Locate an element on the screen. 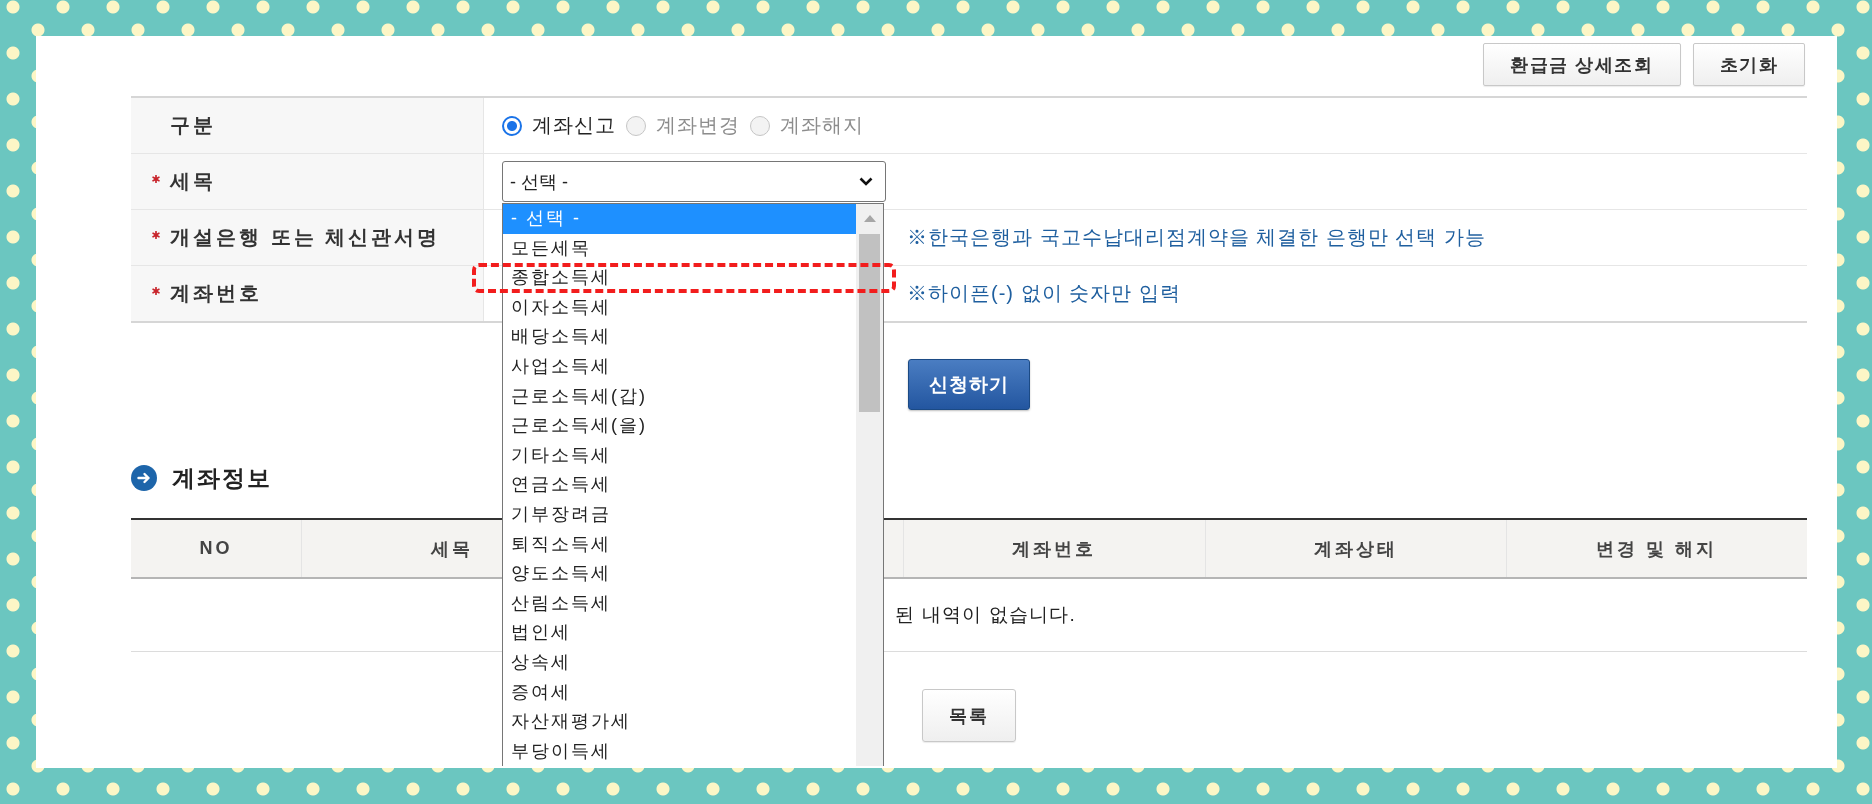 The width and height of the screenshot is (1872, 804). dropdown-option: 산림소득세 is located at coordinates (679, 603).